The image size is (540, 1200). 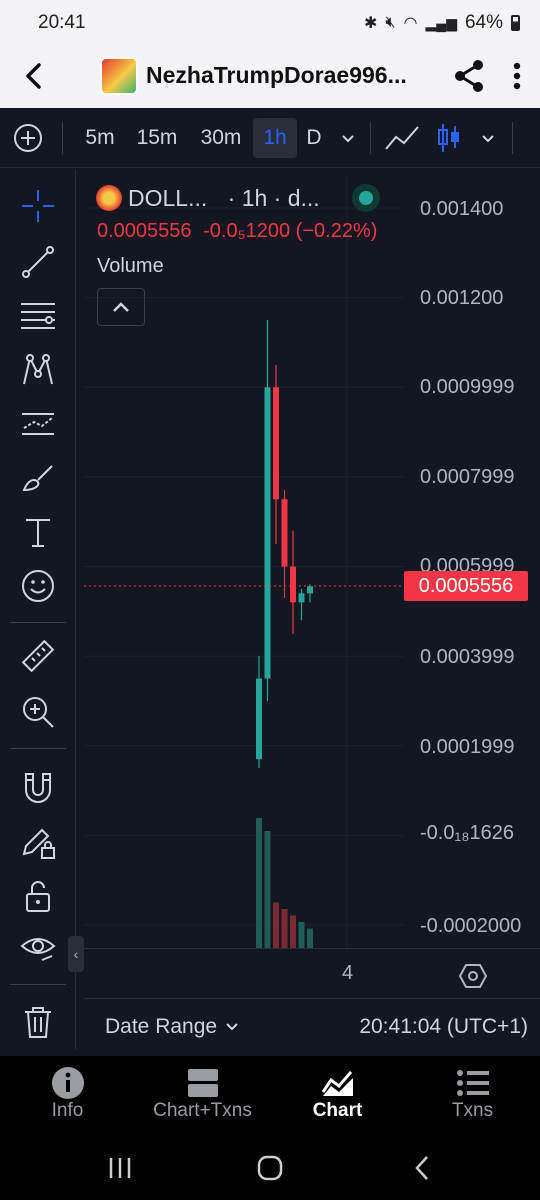 What do you see at coordinates (157, 138) in the screenshot?
I see `interval-15m: 15m` at bounding box center [157, 138].